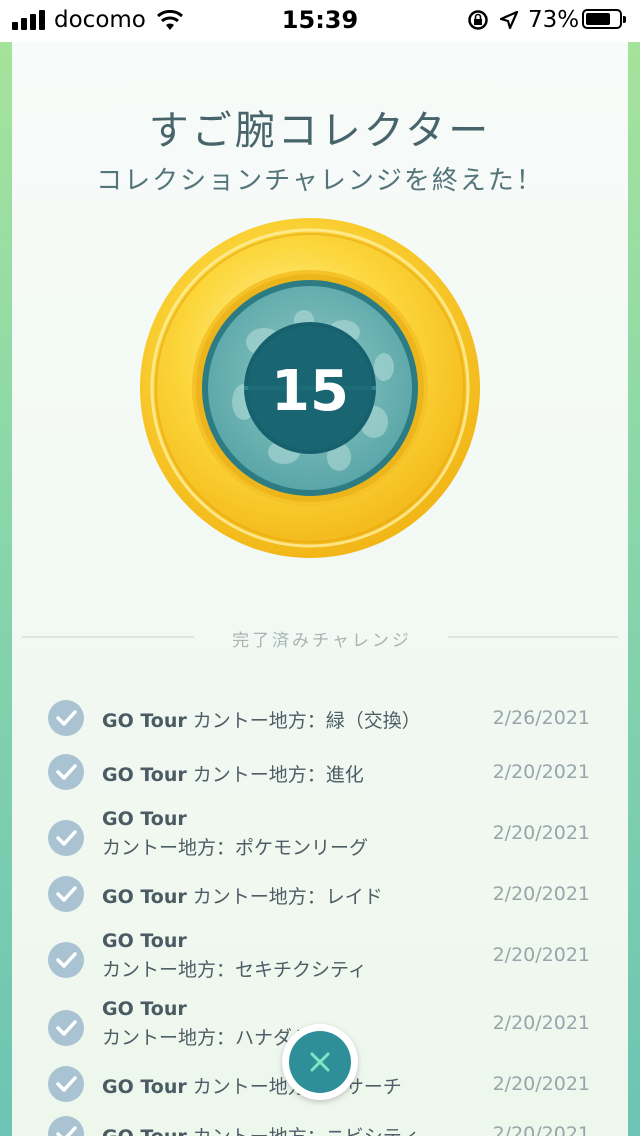 The width and height of the screenshot is (640, 1136). Describe the element at coordinates (322, 641) in the screenshot. I see `section-label: 完了済みチャレンジ` at that location.